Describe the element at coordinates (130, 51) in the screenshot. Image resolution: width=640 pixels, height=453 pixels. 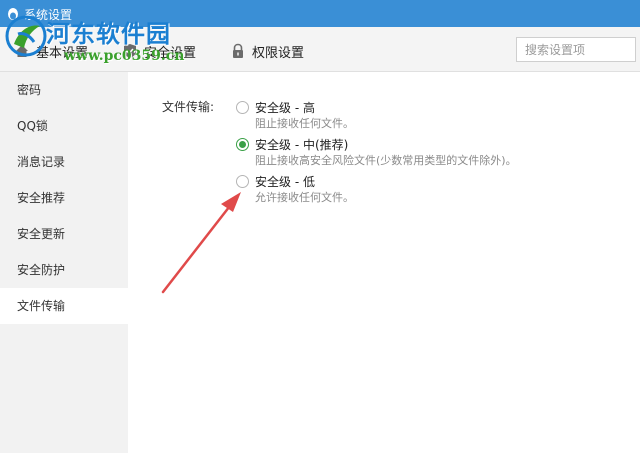
I see `shield-icon` at that location.